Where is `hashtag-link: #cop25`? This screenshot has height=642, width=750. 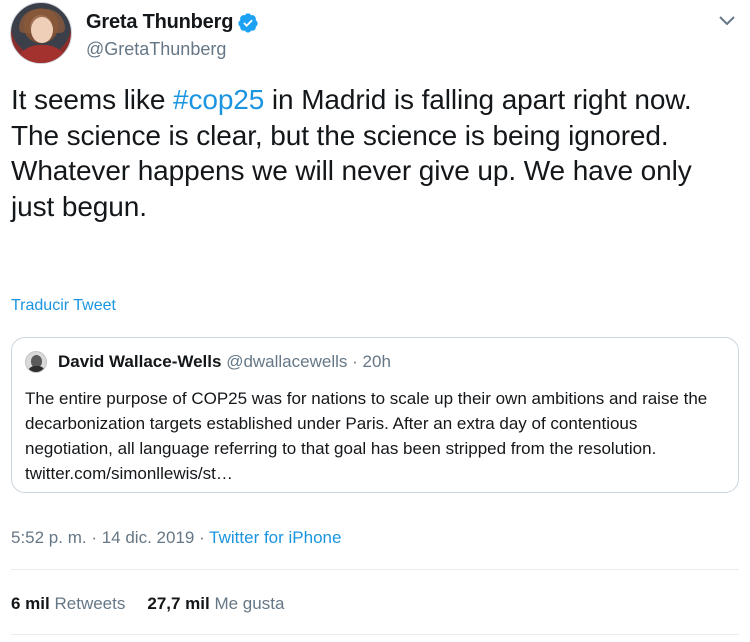
hashtag-link: #cop25 is located at coordinates (218, 99).